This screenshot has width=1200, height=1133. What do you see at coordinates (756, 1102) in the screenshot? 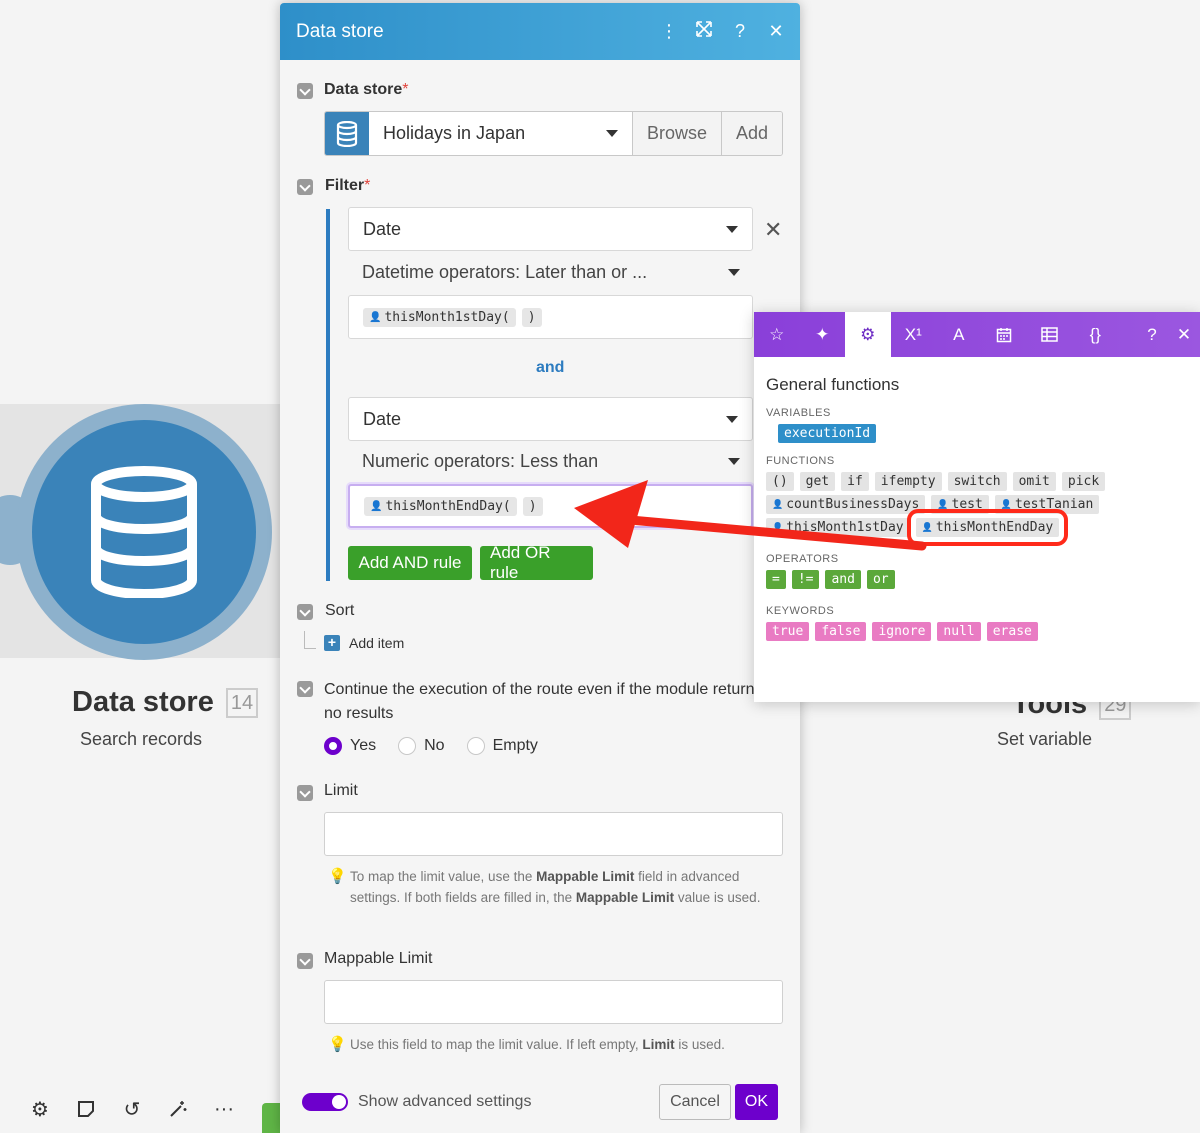
I see `ok-button: OK` at bounding box center [756, 1102].